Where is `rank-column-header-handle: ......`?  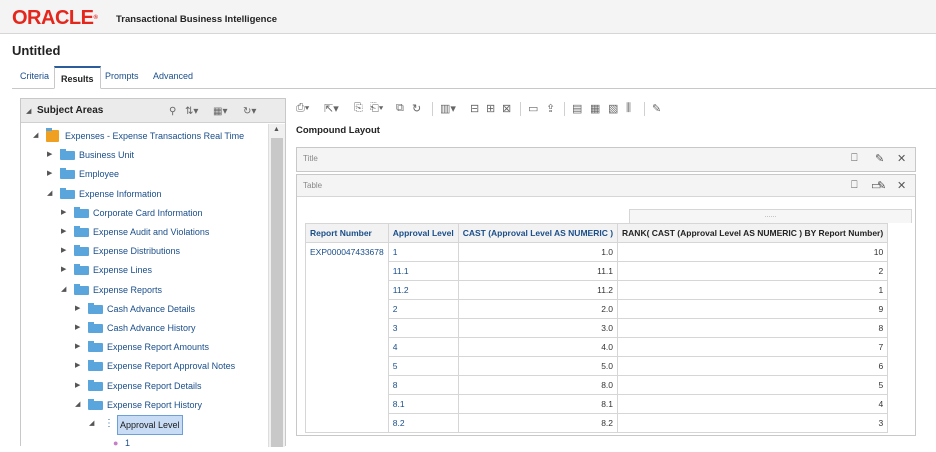 rank-column-header-handle: ...... is located at coordinates (770, 216).